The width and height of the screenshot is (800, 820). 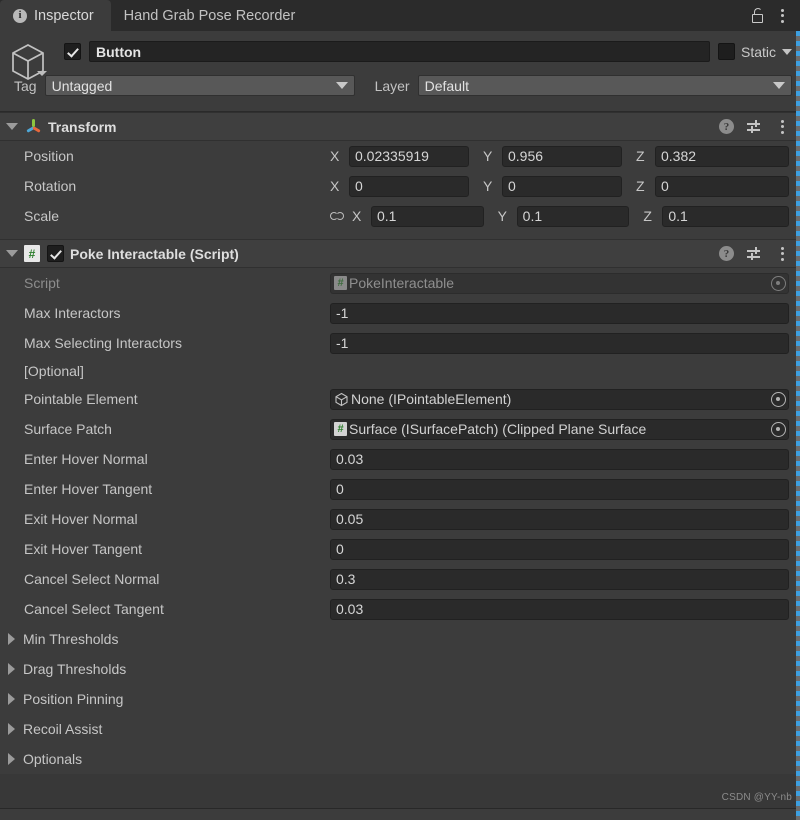 What do you see at coordinates (64, 15) in the screenshot?
I see `tab-inspector-label: Inspector` at bounding box center [64, 15].